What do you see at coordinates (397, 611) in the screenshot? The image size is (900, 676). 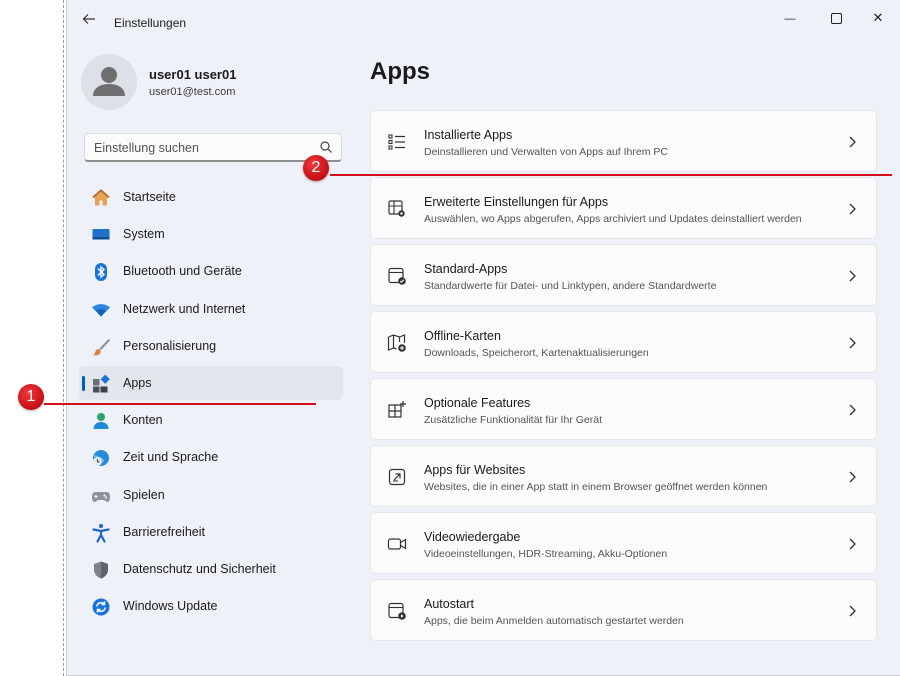 I see `startup-icon` at bounding box center [397, 611].